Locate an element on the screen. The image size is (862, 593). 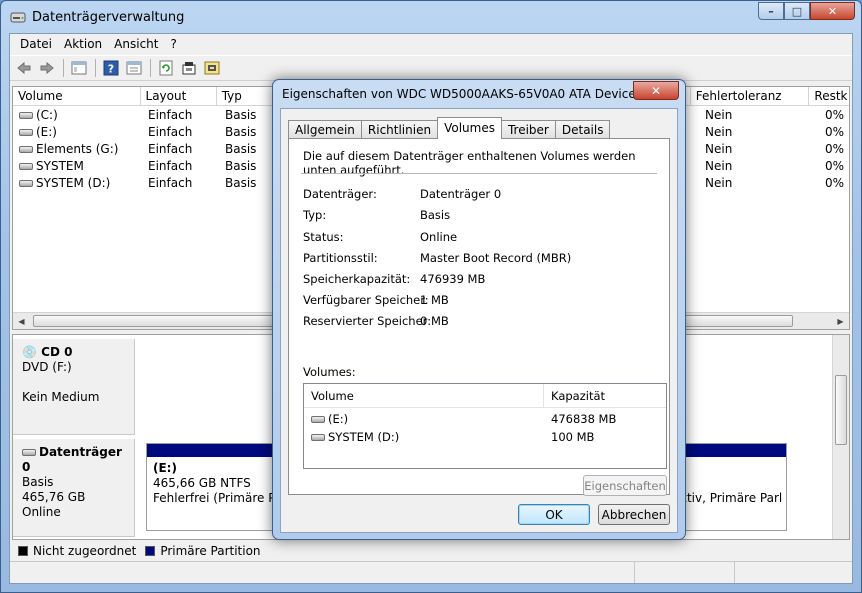
prop-label: Typ: is located at coordinates (315, 215).